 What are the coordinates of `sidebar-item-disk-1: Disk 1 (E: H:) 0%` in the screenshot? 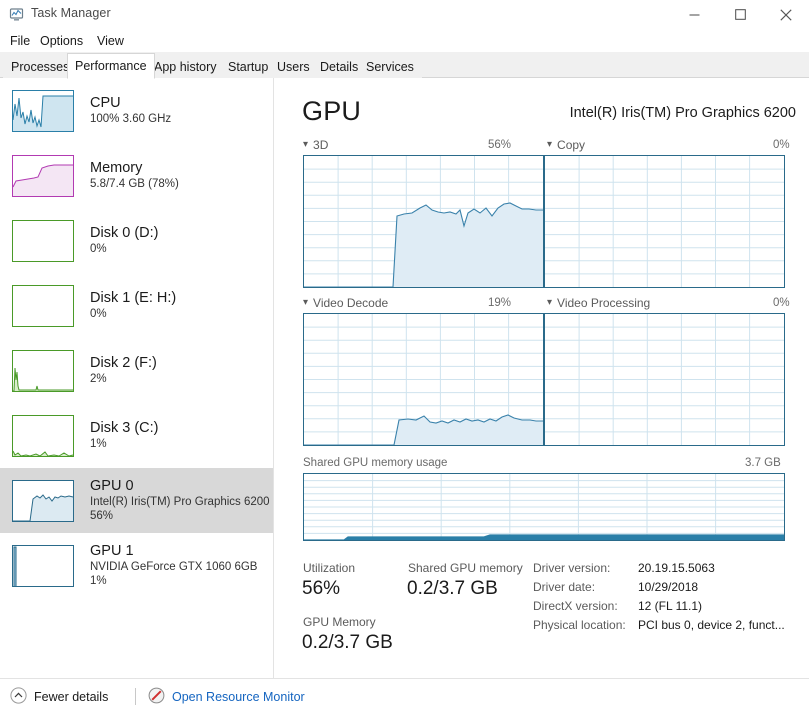 It's located at (136, 305).